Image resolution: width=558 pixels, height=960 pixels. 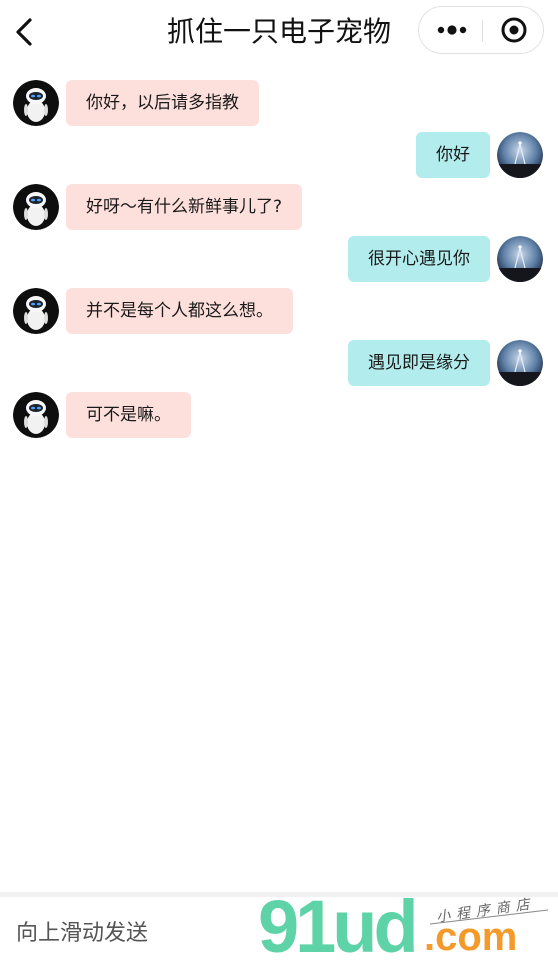 I want to click on message-bubble-right: 遇见即是缘分, so click(x=419, y=363).